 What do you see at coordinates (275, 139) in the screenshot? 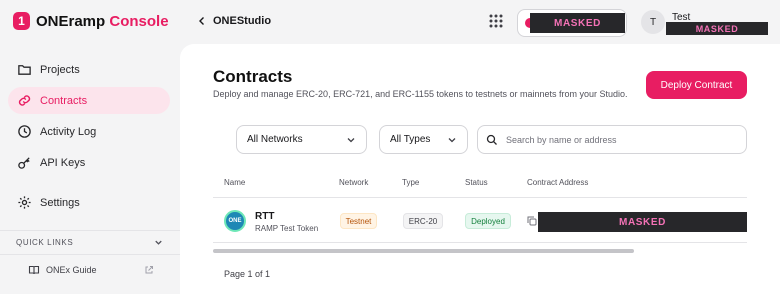
I see `network-filter-value: All Networks` at bounding box center [275, 139].